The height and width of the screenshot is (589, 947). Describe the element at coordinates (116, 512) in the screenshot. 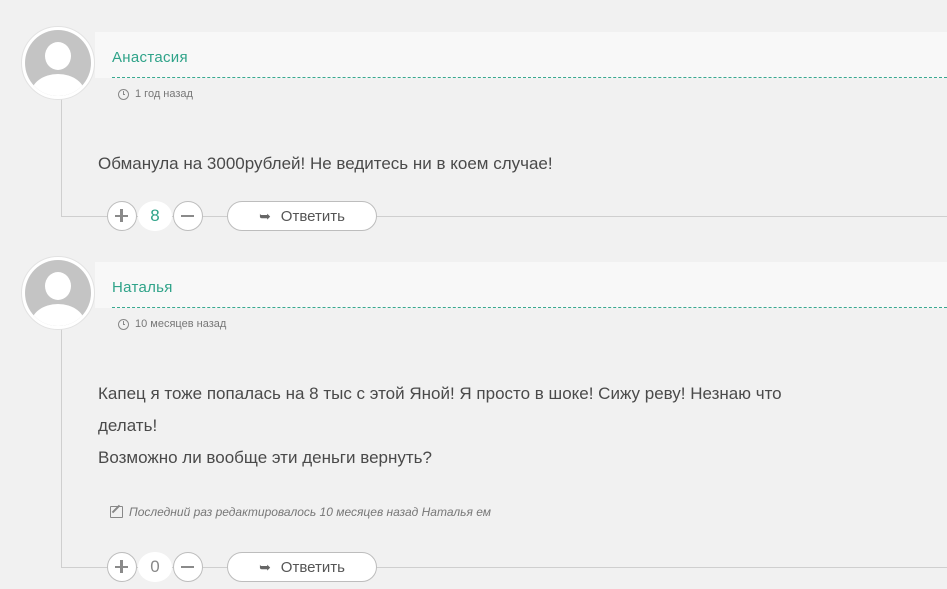

I see `edit-icon` at that location.